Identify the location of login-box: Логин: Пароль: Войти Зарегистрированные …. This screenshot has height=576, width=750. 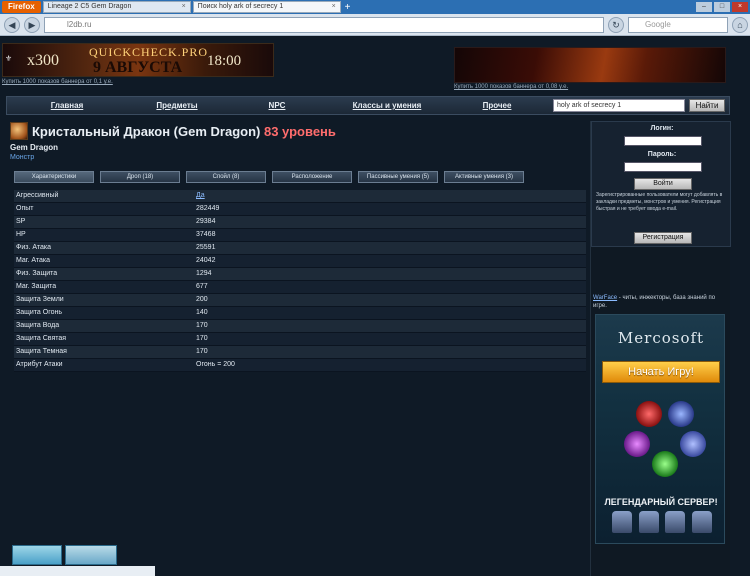
(661, 184).